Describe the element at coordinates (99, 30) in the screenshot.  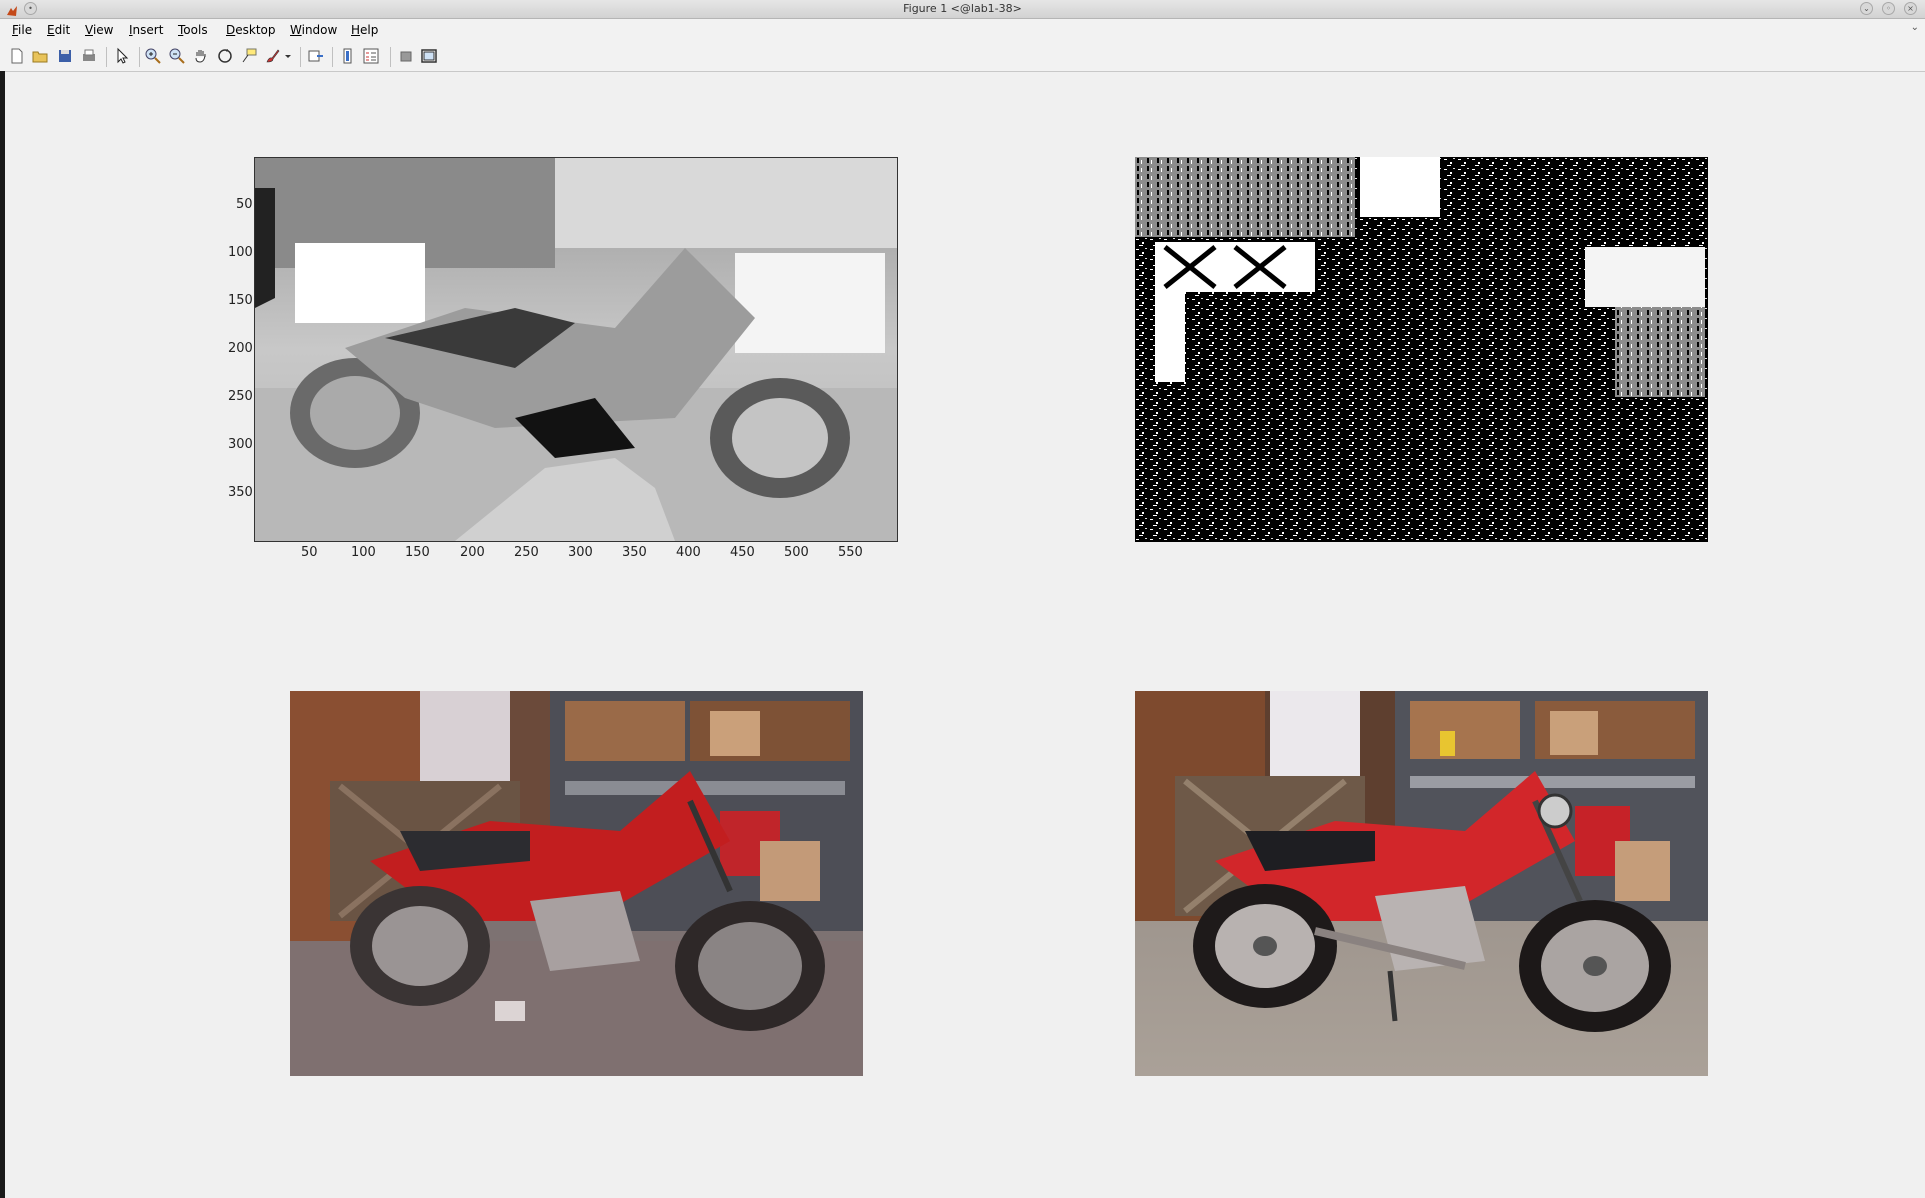
I see `menu-view: View` at that location.